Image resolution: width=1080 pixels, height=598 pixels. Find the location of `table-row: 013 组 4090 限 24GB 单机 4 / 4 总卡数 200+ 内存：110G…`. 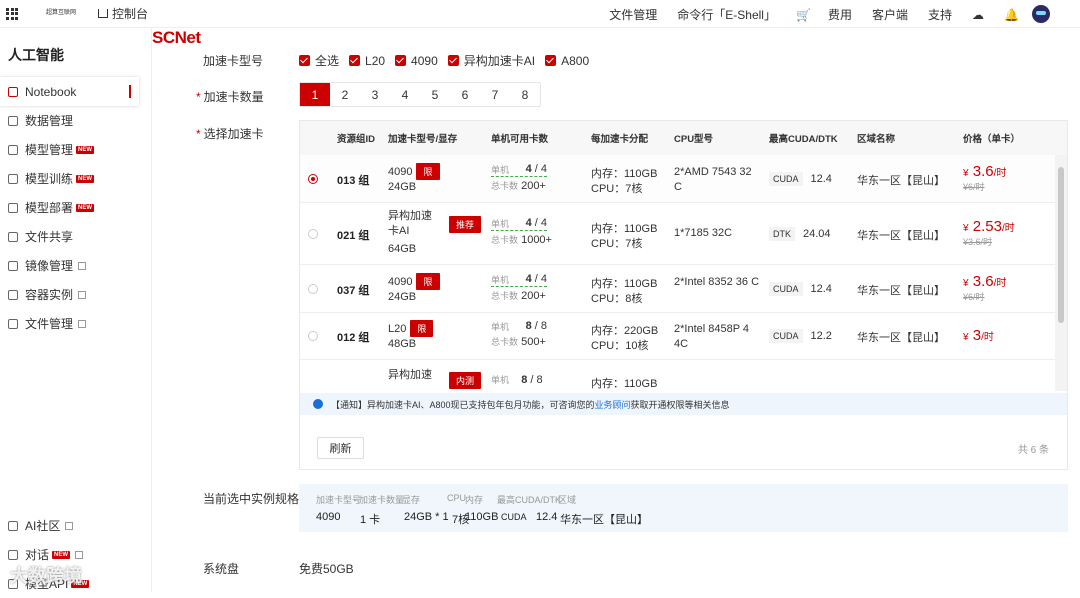

table-row: 013 组 4090 限 24GB 单机 4 / 4 总卡数 200+ 内存：110G… is located at coordinates (677, 179).